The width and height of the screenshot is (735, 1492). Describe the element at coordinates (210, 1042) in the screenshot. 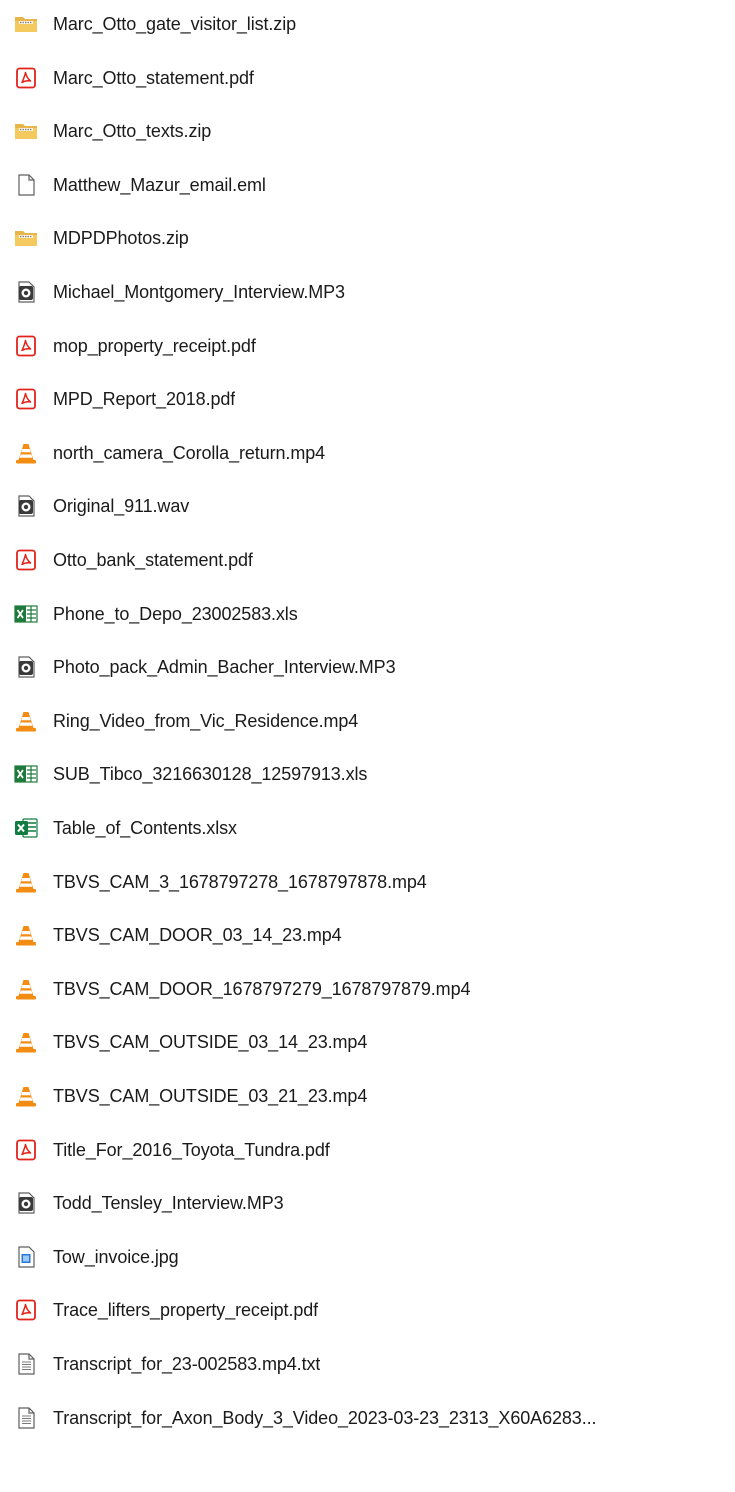

I see `file-name: TBVS_CAM_OUTSIDE_03_14_23.mp4` at that location.